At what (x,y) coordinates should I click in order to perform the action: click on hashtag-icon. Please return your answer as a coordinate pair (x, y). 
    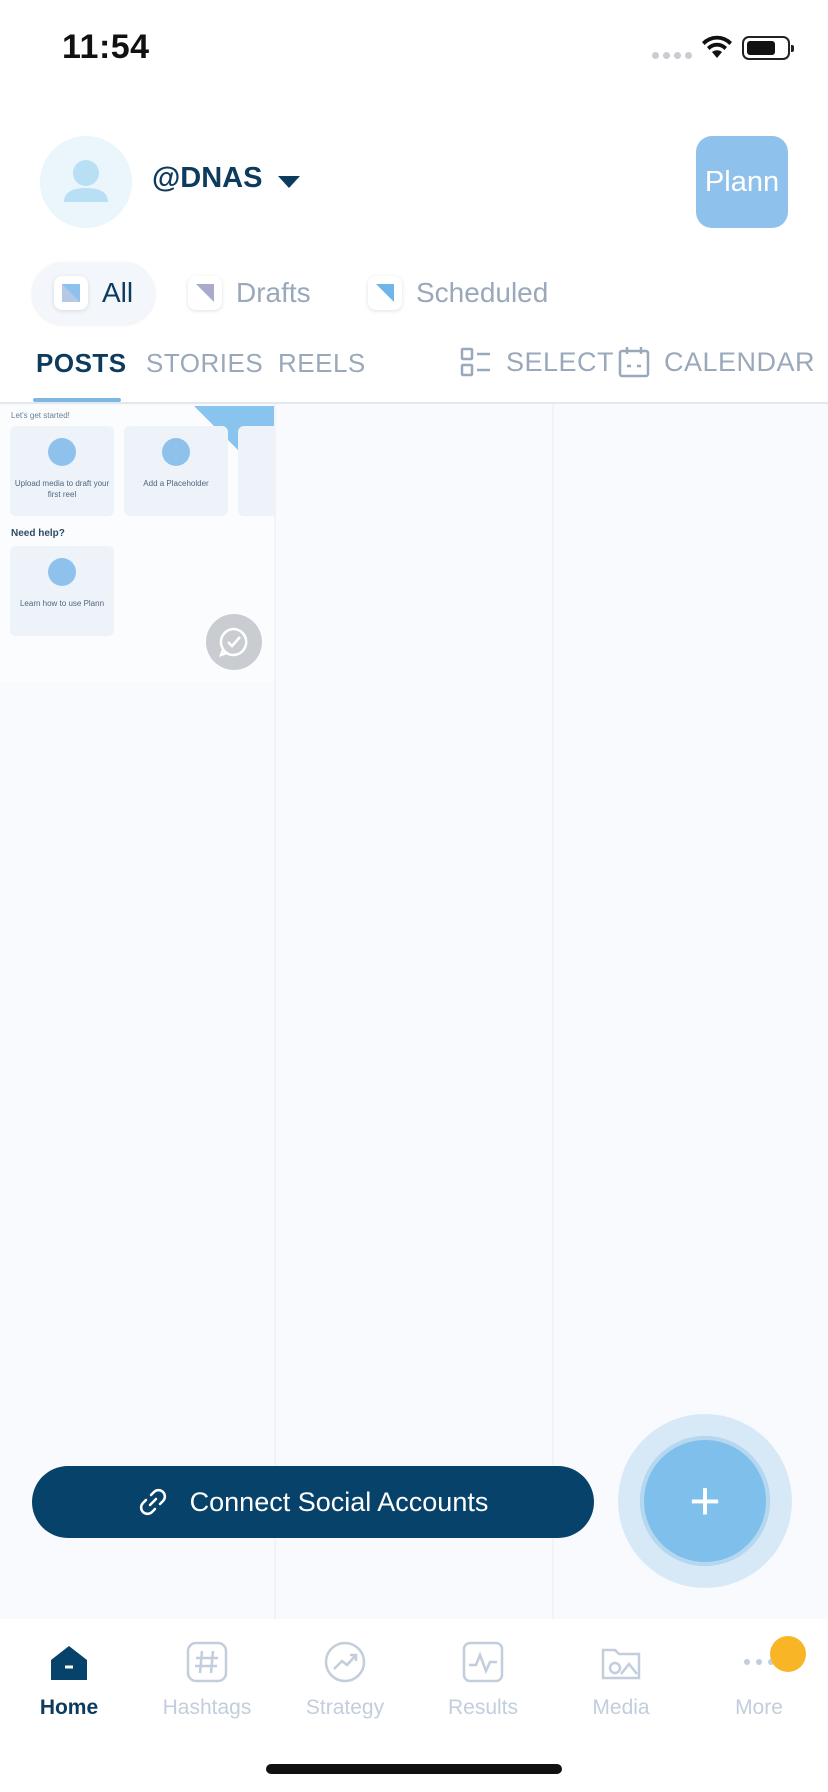
    Looking at the image, I should click on (207, 1662).